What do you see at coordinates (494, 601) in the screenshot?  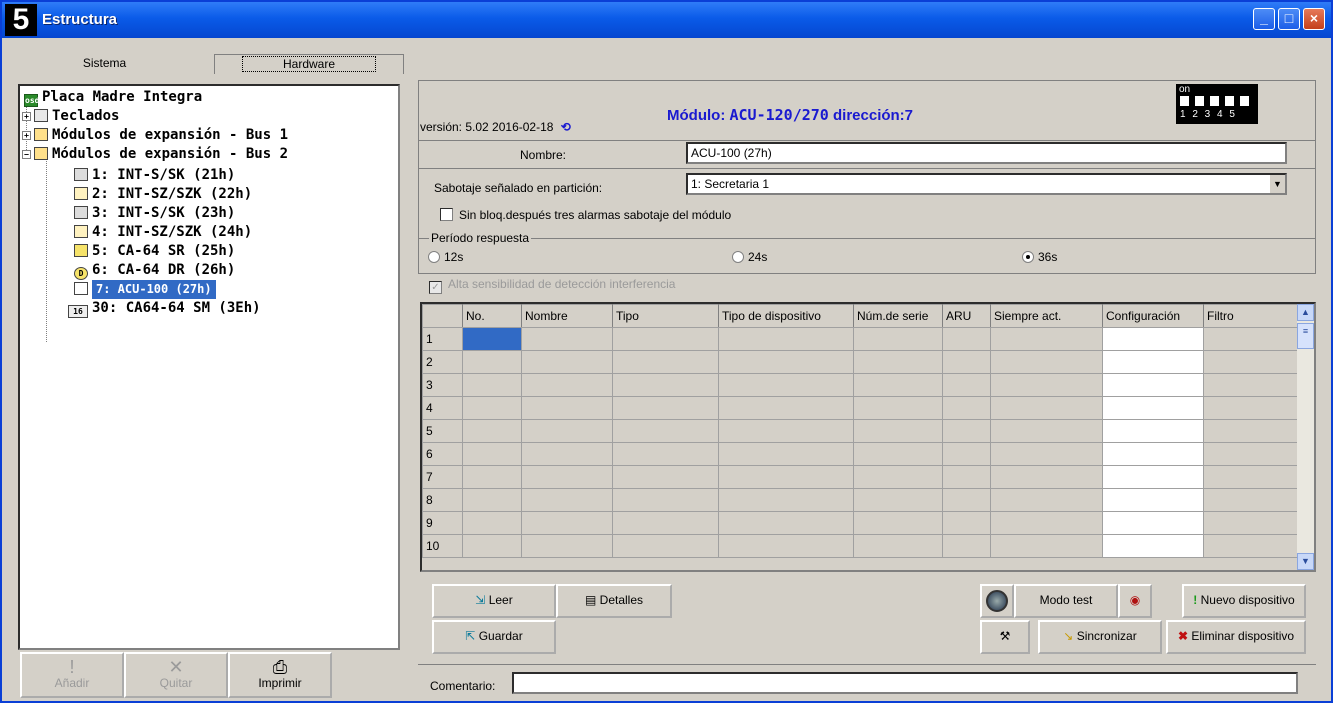 I see `read-button: ⇲ Leer` at bounding box center [494, 601].